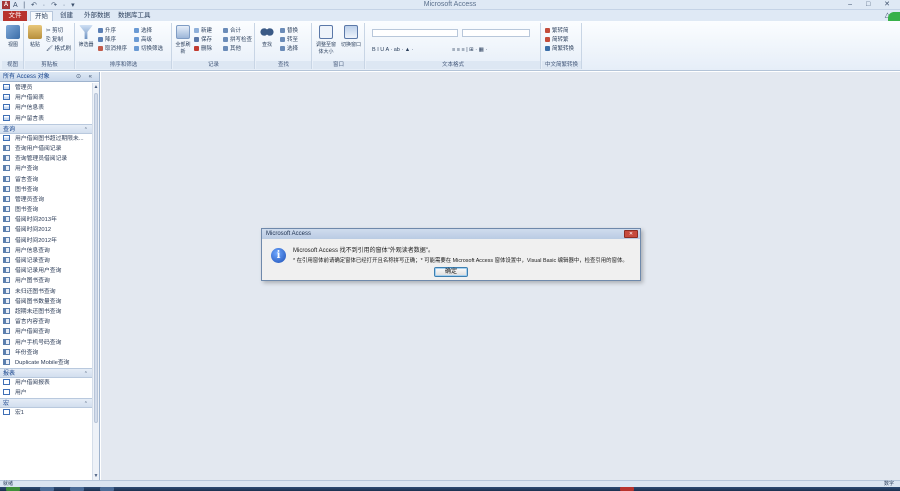 This screenshot has height=491, width=900. Describe the element at coordinates (46, 88) in the screenshot. I see `nav-item: 管理员` at that location.